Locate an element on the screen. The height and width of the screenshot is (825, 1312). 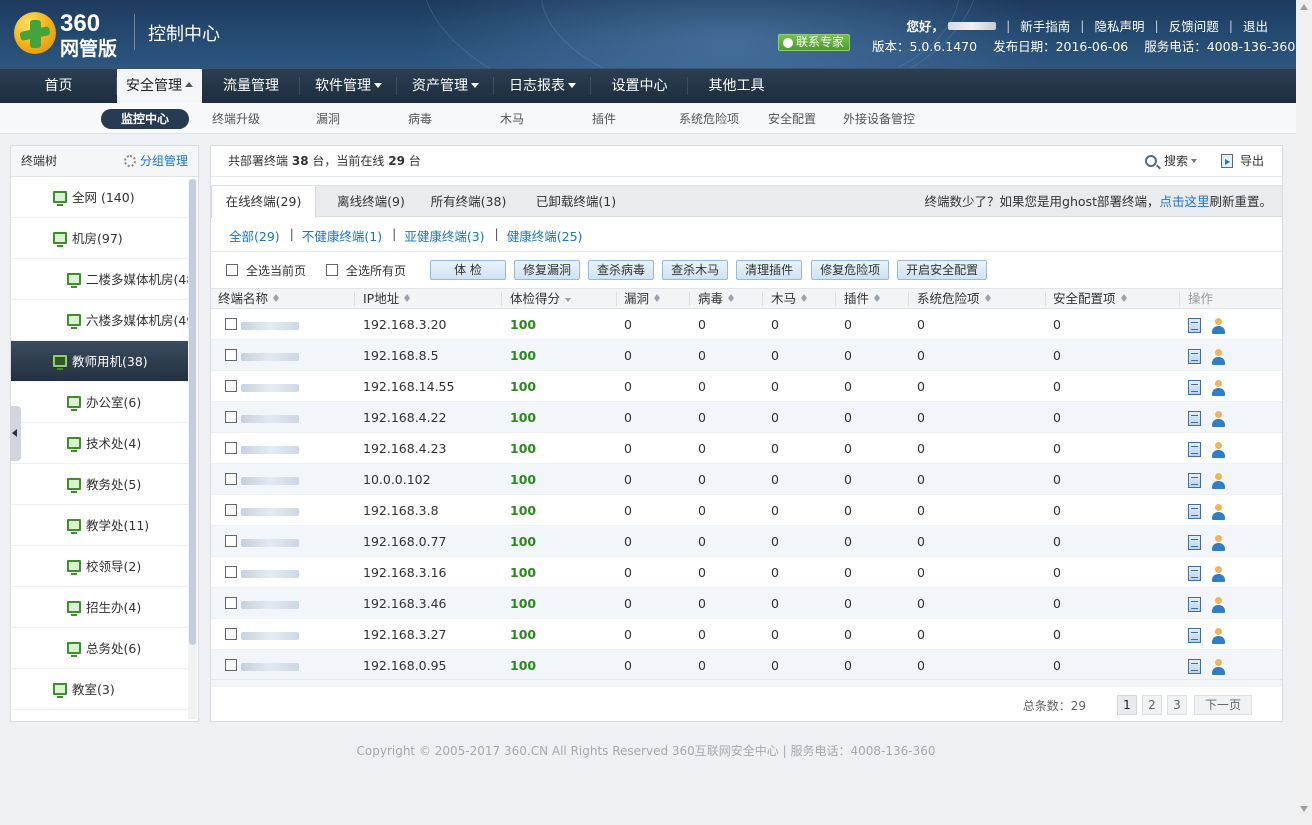
col-security-config: 安全配置项 is located at coordinates (1090, 299).